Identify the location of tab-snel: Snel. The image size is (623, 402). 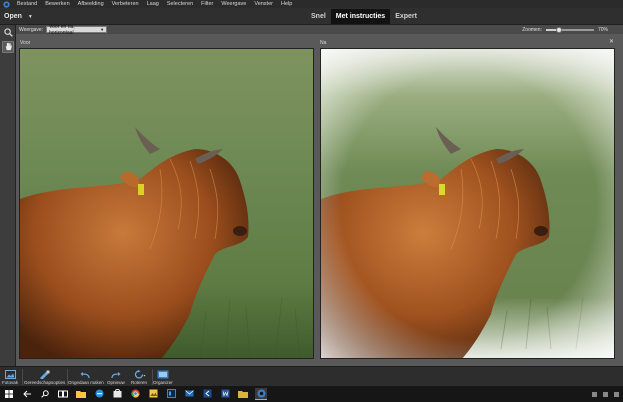
(318, 16).